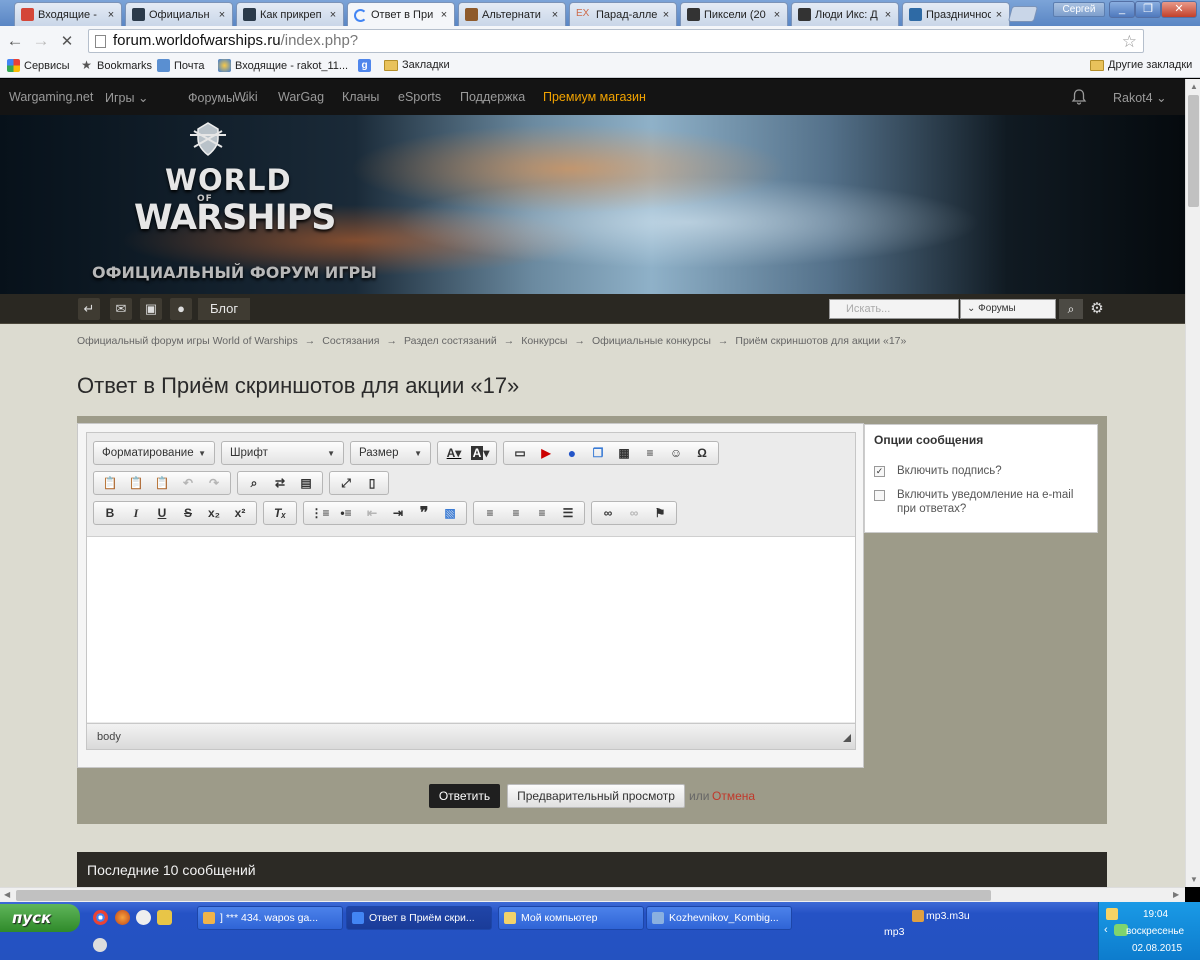 This screenshot has width=1200, height=960. What do you see at coordinates (346, 483) in the screenshot?
I see `maximize-icon: ⤢` at bounding box center [346, 483].